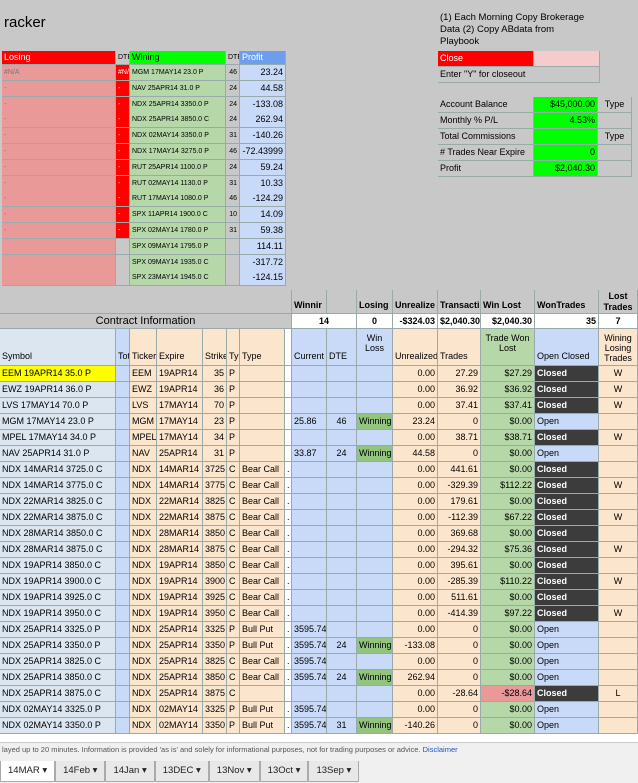 This screenshot has height=783, width=638. What do you see at coordinates (508, 390) in the screenshot?
I see `cell-twl: $36.92` at bounding box center [508, 390].